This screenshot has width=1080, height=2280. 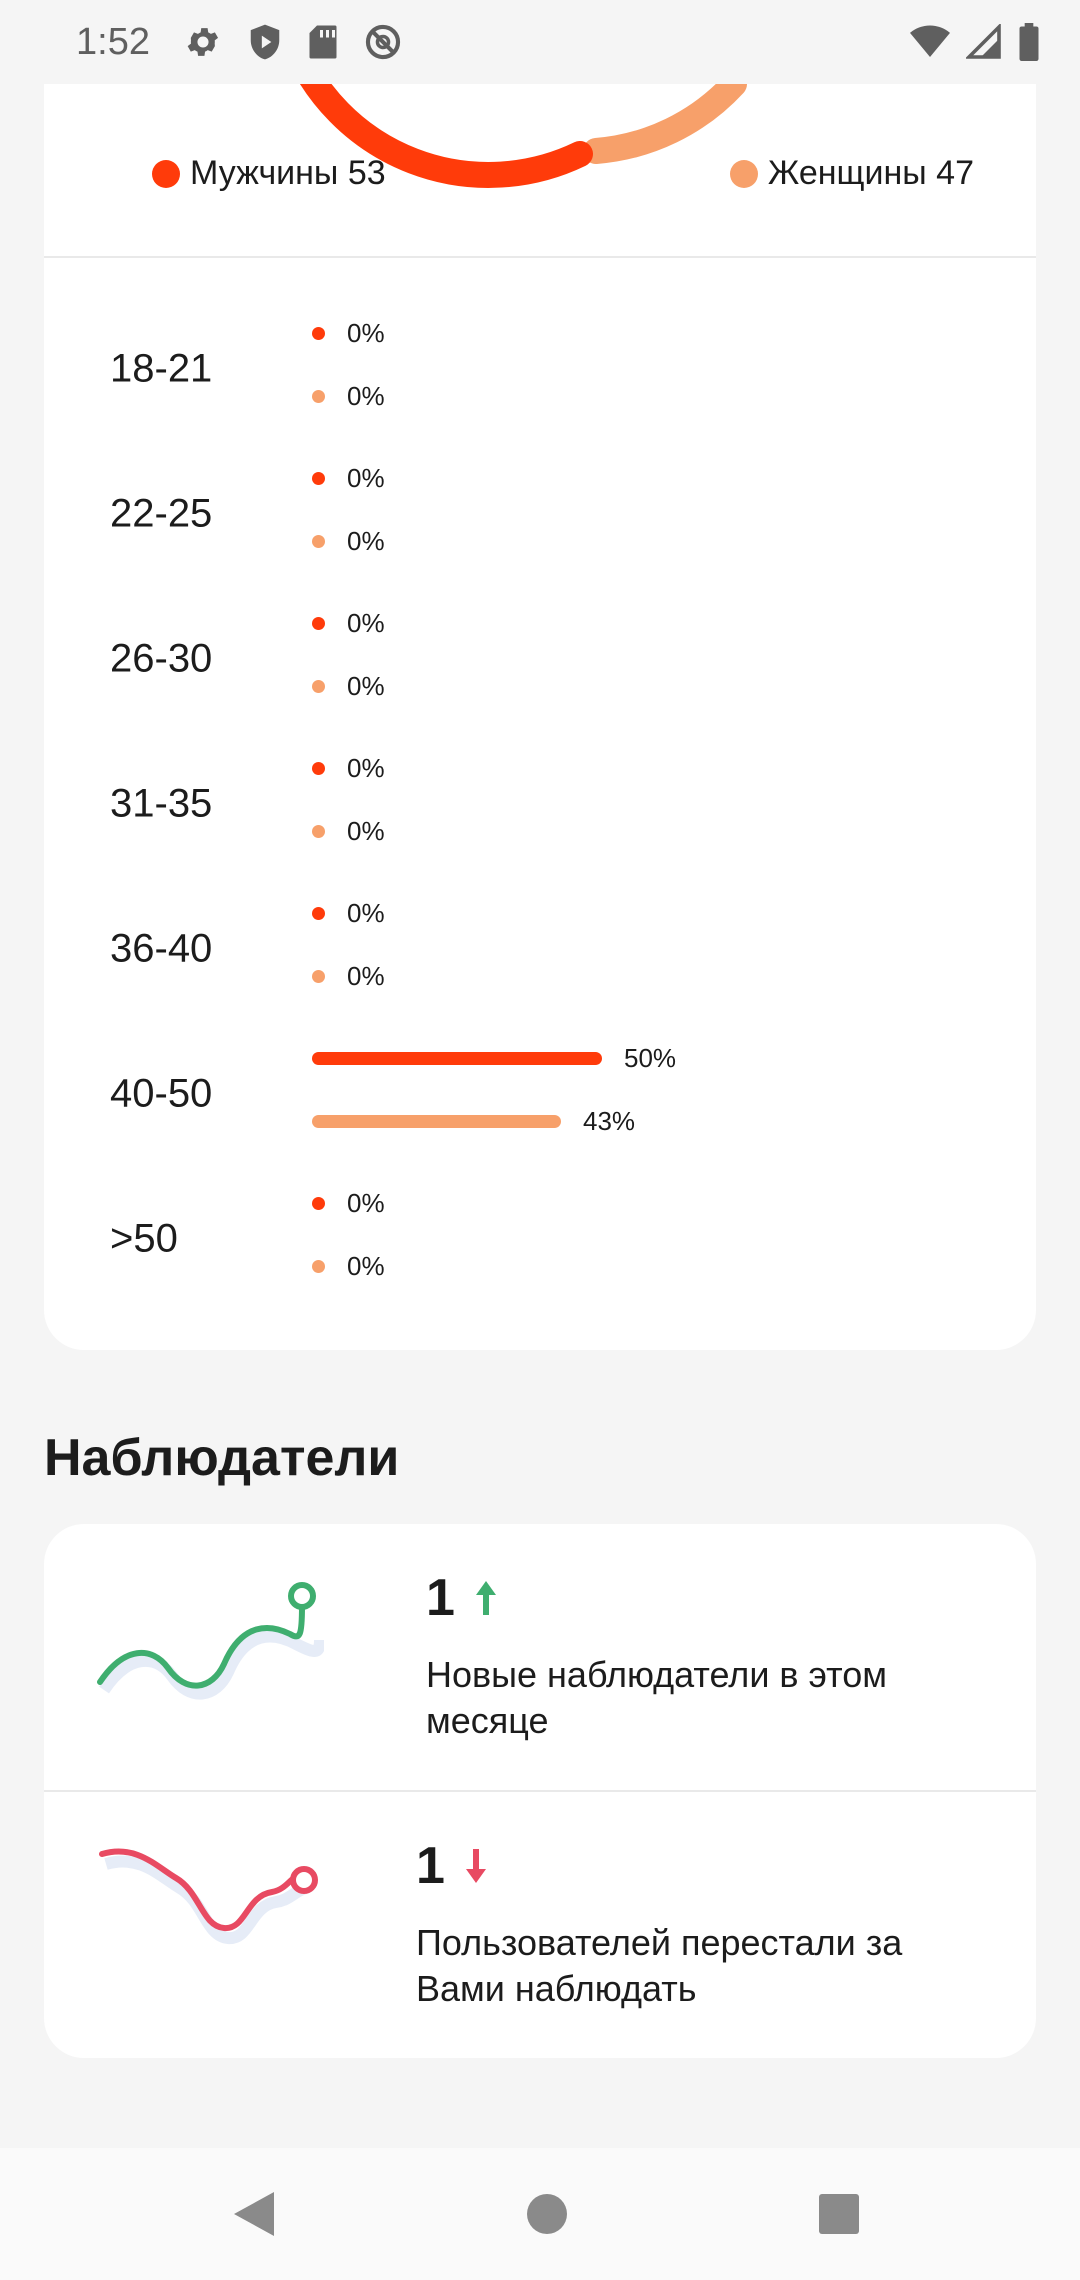 What do you see at coordinates (222, 1458) in the screenshot?
I see `section-title-watchers: Наблюдатели` at bounding box center [222, 1458].